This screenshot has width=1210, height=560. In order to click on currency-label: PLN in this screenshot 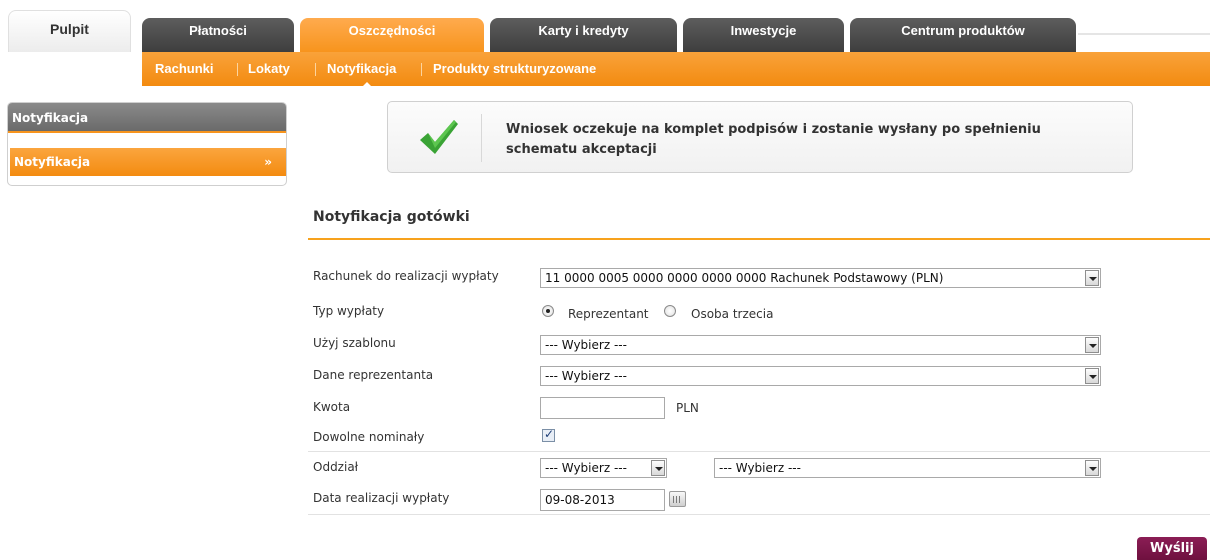, I will do `click(687, 408)`.